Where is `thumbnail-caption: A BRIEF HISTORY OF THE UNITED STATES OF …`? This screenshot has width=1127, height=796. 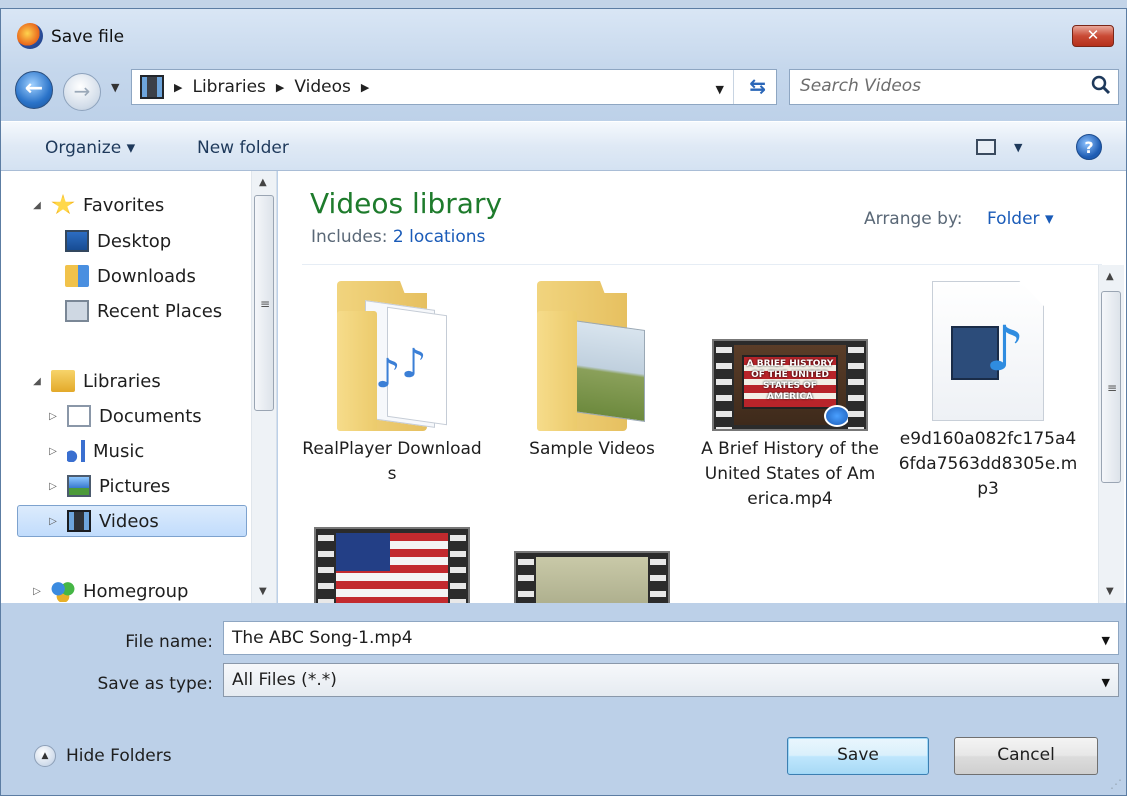
thumbnail-caption: A BRIEF HISTORY OF THE UNITED STATES OF … is located at coordinates (790, 380).